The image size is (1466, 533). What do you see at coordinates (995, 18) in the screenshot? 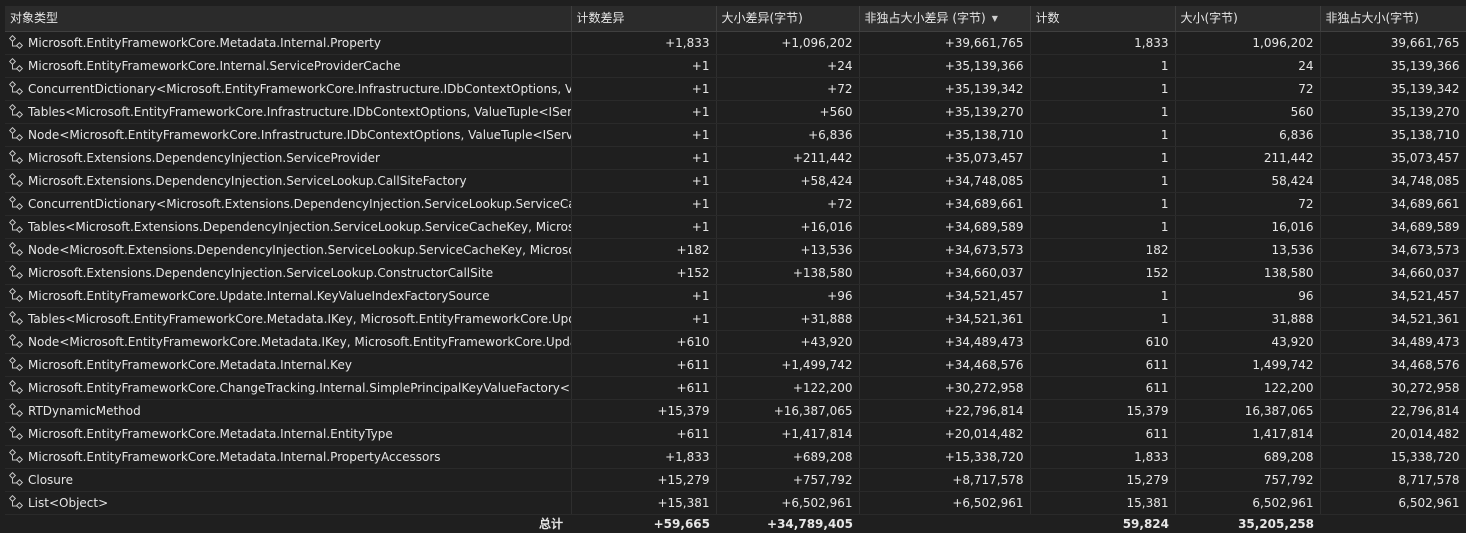
I see `sort-descending-icon: ▼` at bounding box center [995, 18].